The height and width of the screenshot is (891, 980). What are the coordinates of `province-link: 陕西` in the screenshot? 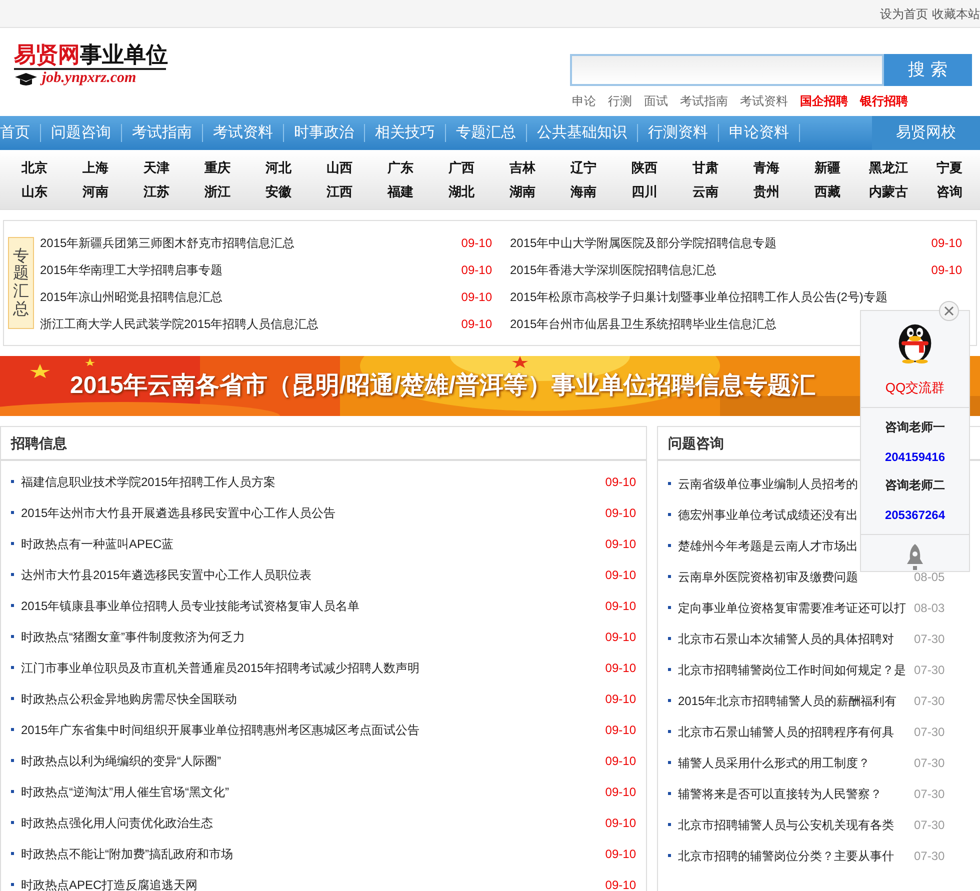 It's located at (644, 168).